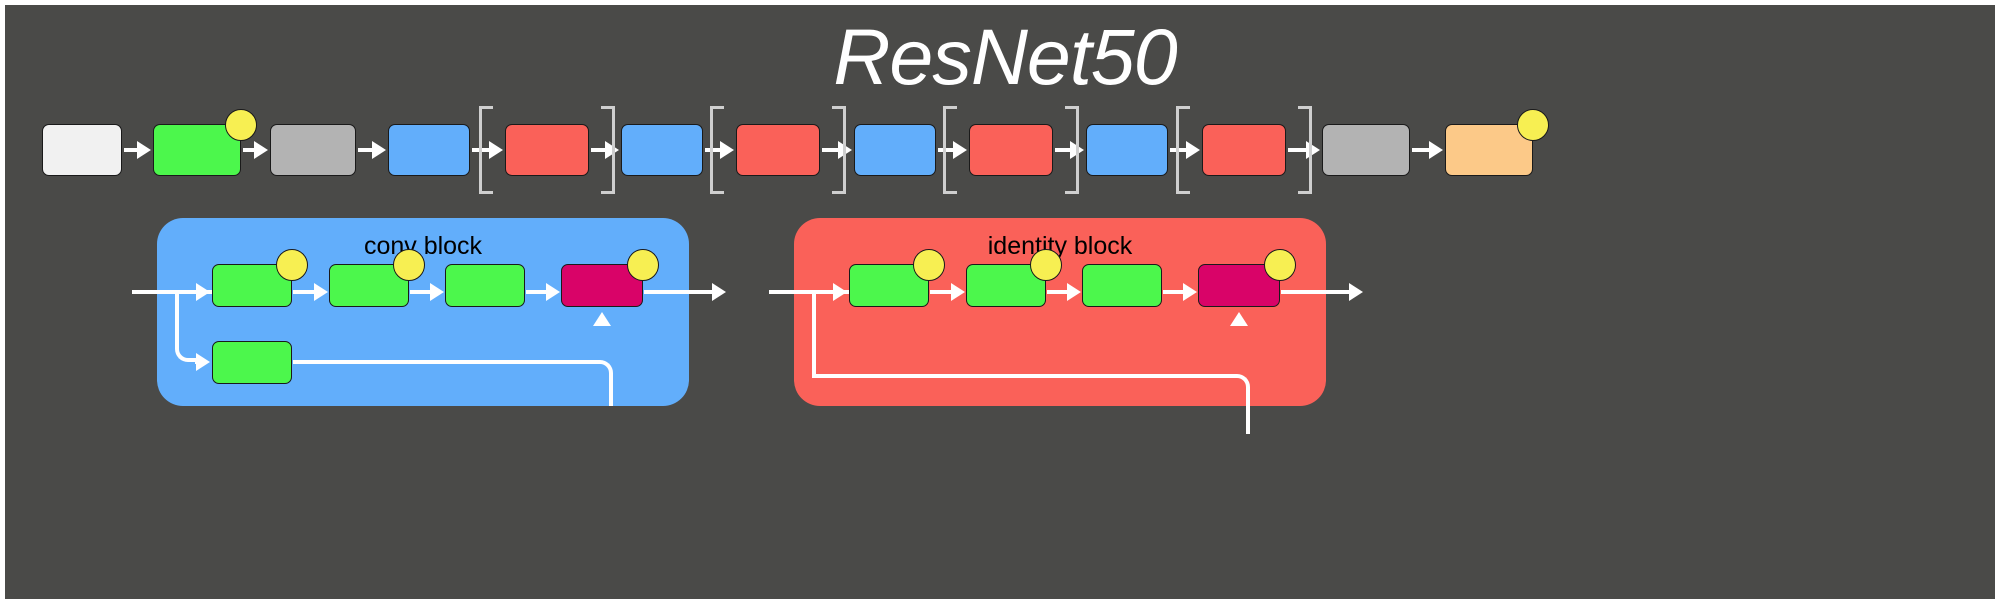  What do you see at coordinates (453, 383) in the screenshot?
I see `conv-block-shortcut-elbow-up` at bounding box center [453, 383].